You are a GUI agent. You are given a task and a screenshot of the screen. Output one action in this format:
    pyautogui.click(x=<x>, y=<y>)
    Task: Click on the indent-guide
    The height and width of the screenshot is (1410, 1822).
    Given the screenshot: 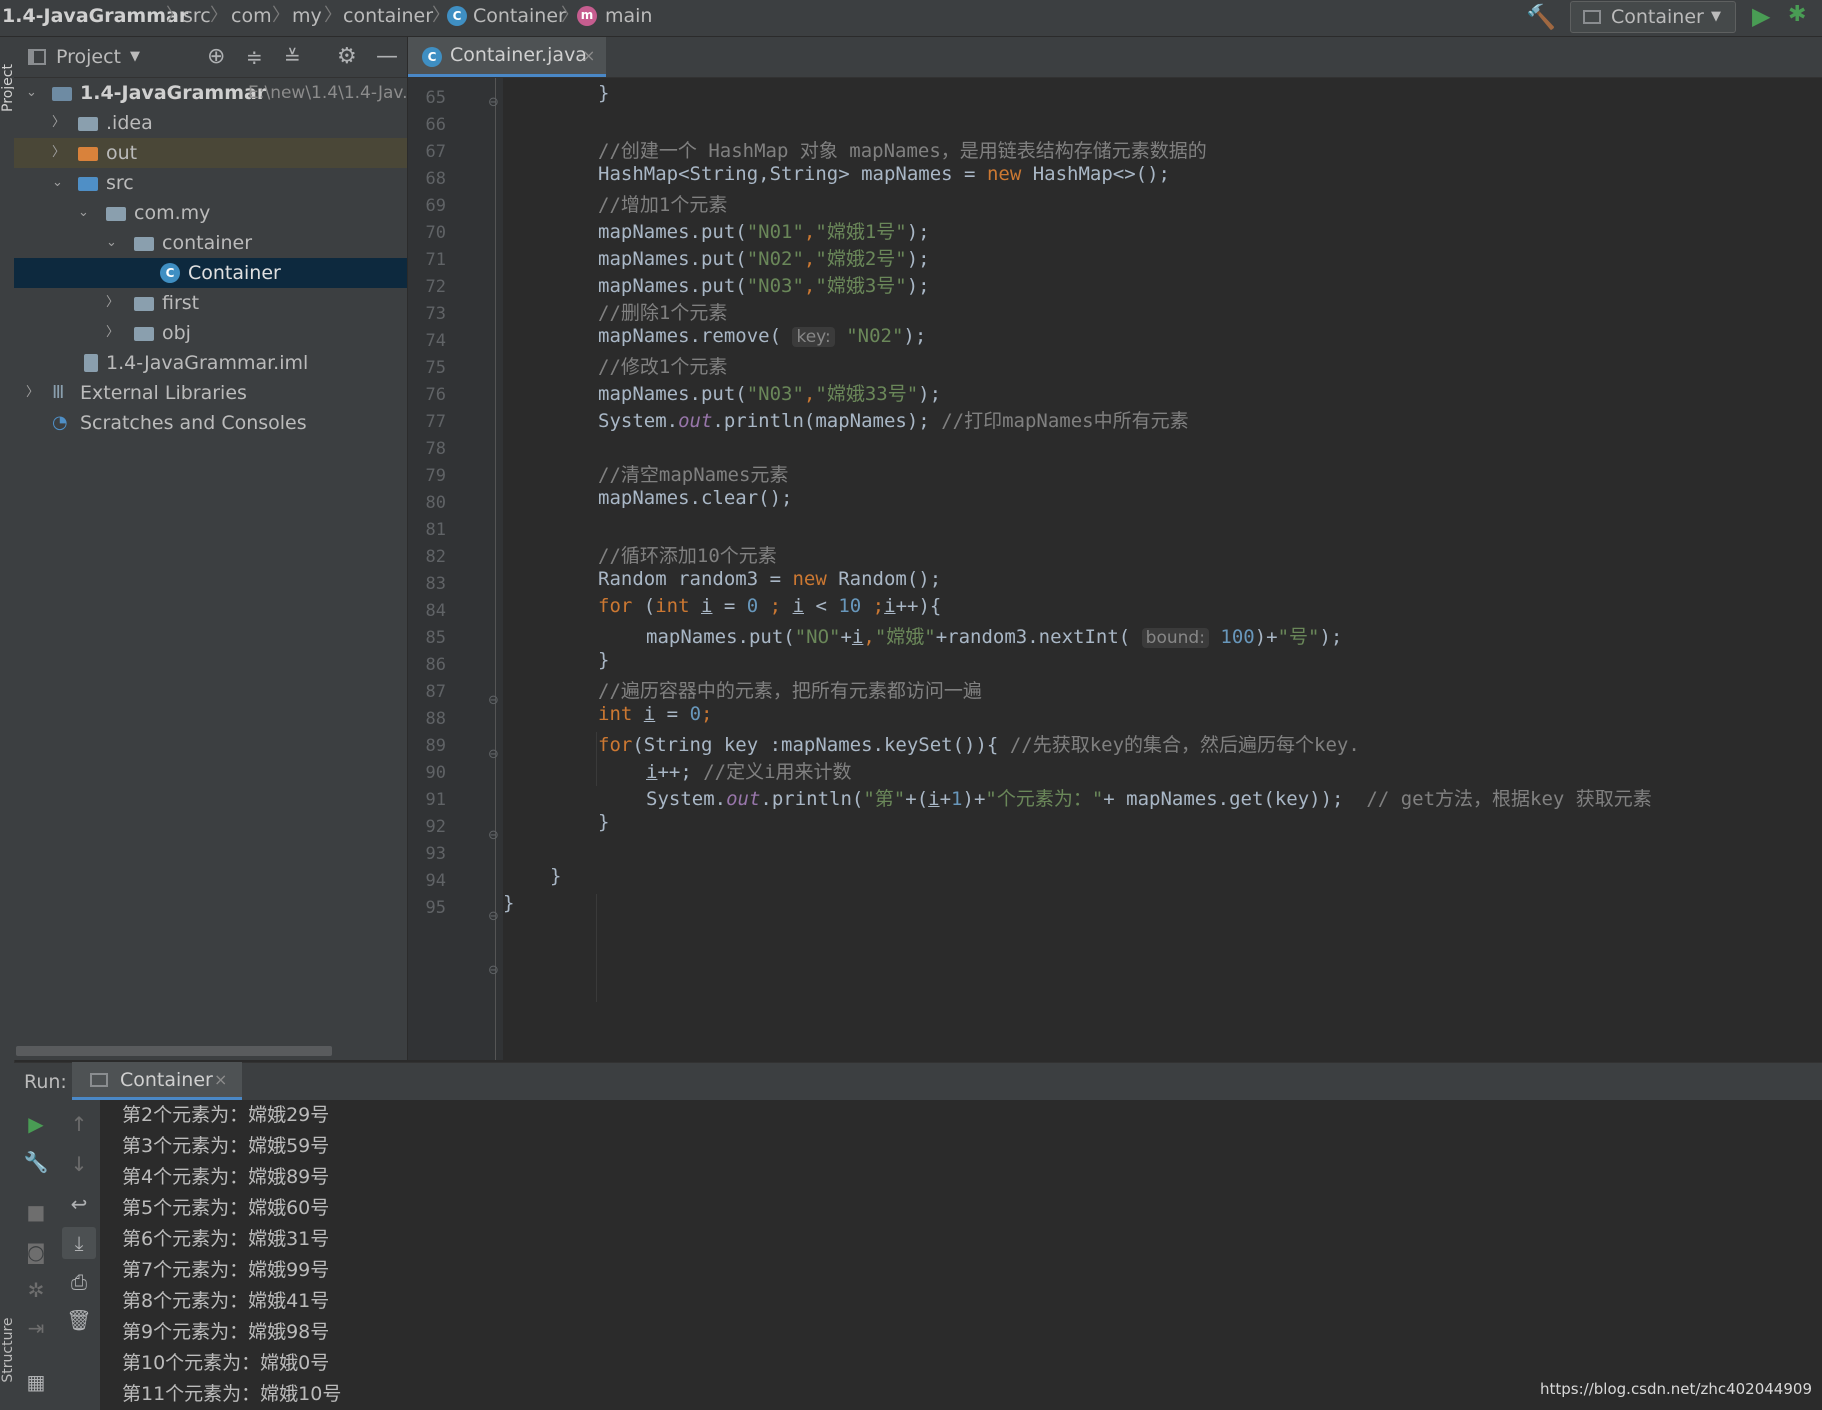 What is the action you would take?
    pyautogui.click(x=596, y=759)
    